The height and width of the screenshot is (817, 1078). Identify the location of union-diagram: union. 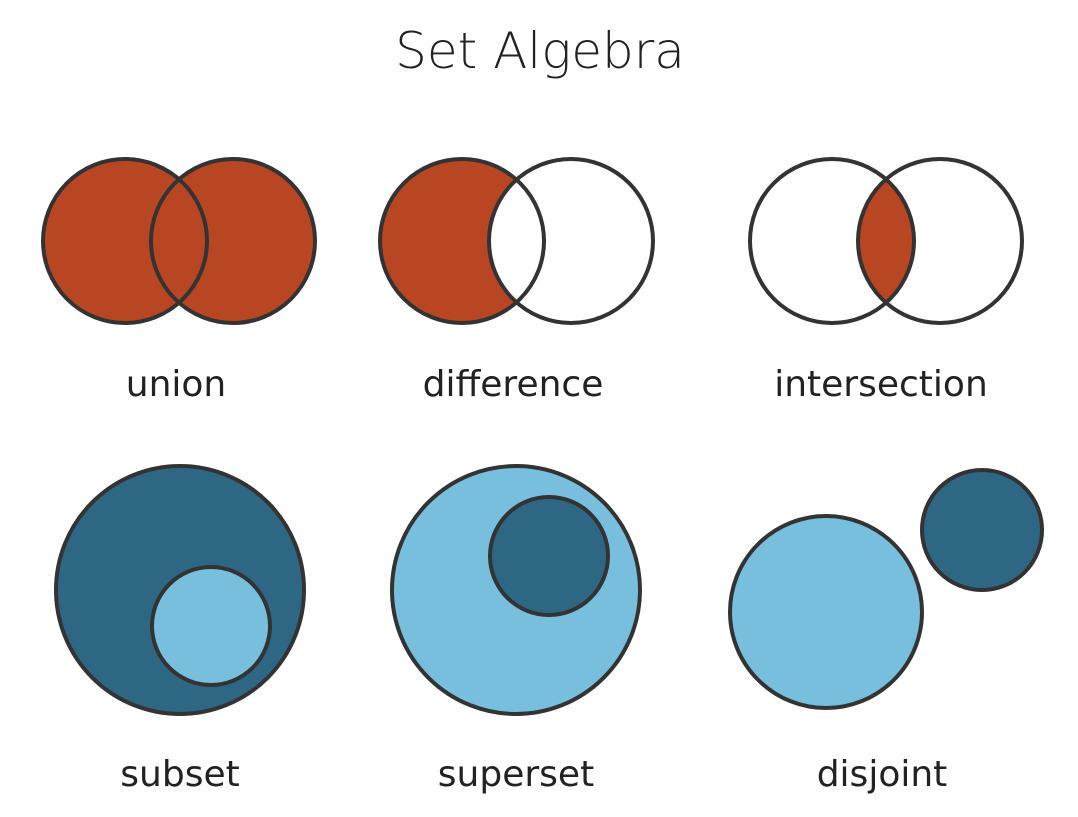
(179, 281).